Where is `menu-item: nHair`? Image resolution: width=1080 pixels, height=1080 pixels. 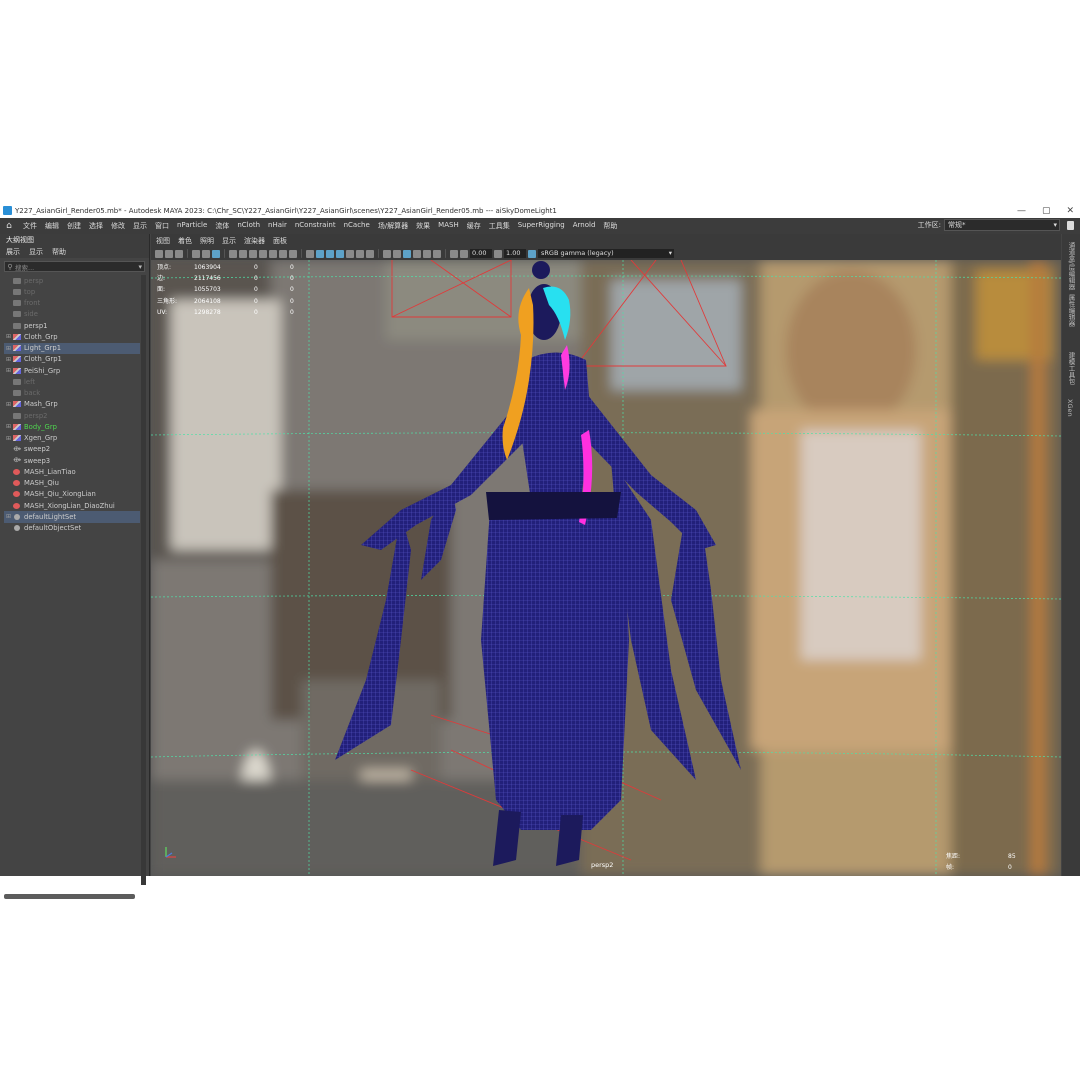 menu-item: nHair is located at coordinates (277, 226).